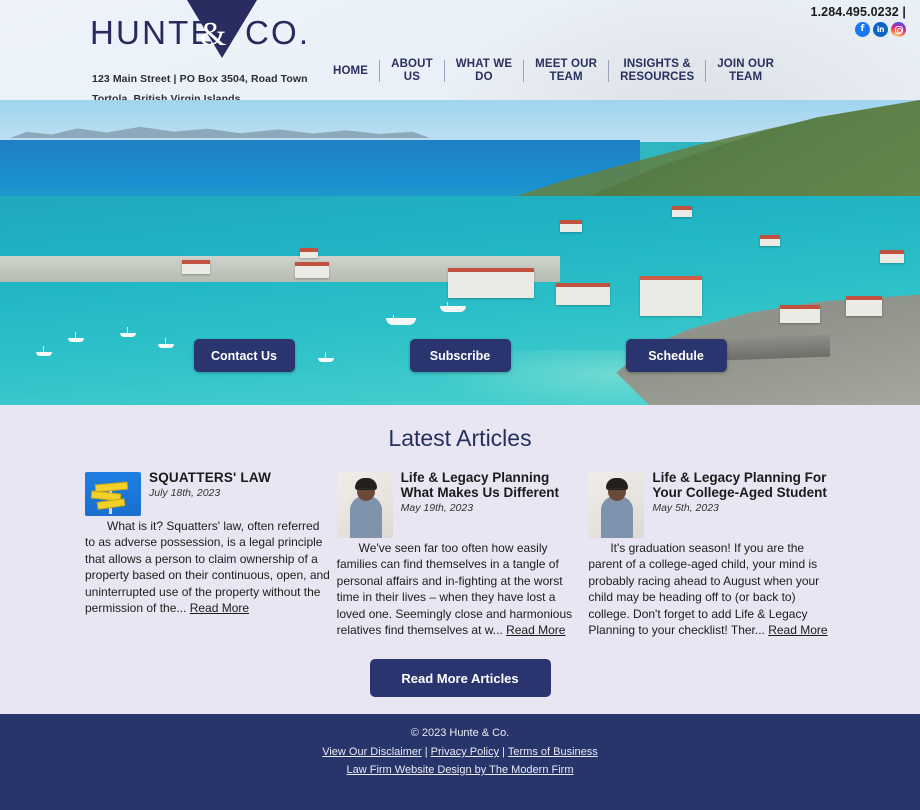  Describe the element at coordinates (862, 29) in the screenshot. I see `facebook-icon: f` at that location.